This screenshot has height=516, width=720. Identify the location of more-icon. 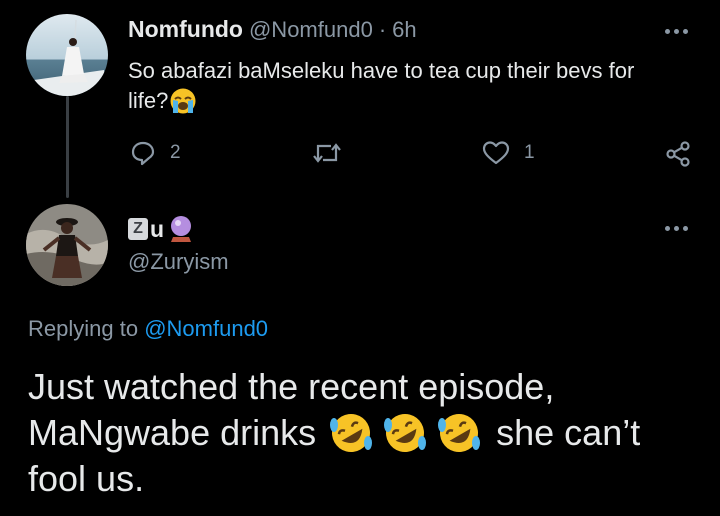
(676, 31).